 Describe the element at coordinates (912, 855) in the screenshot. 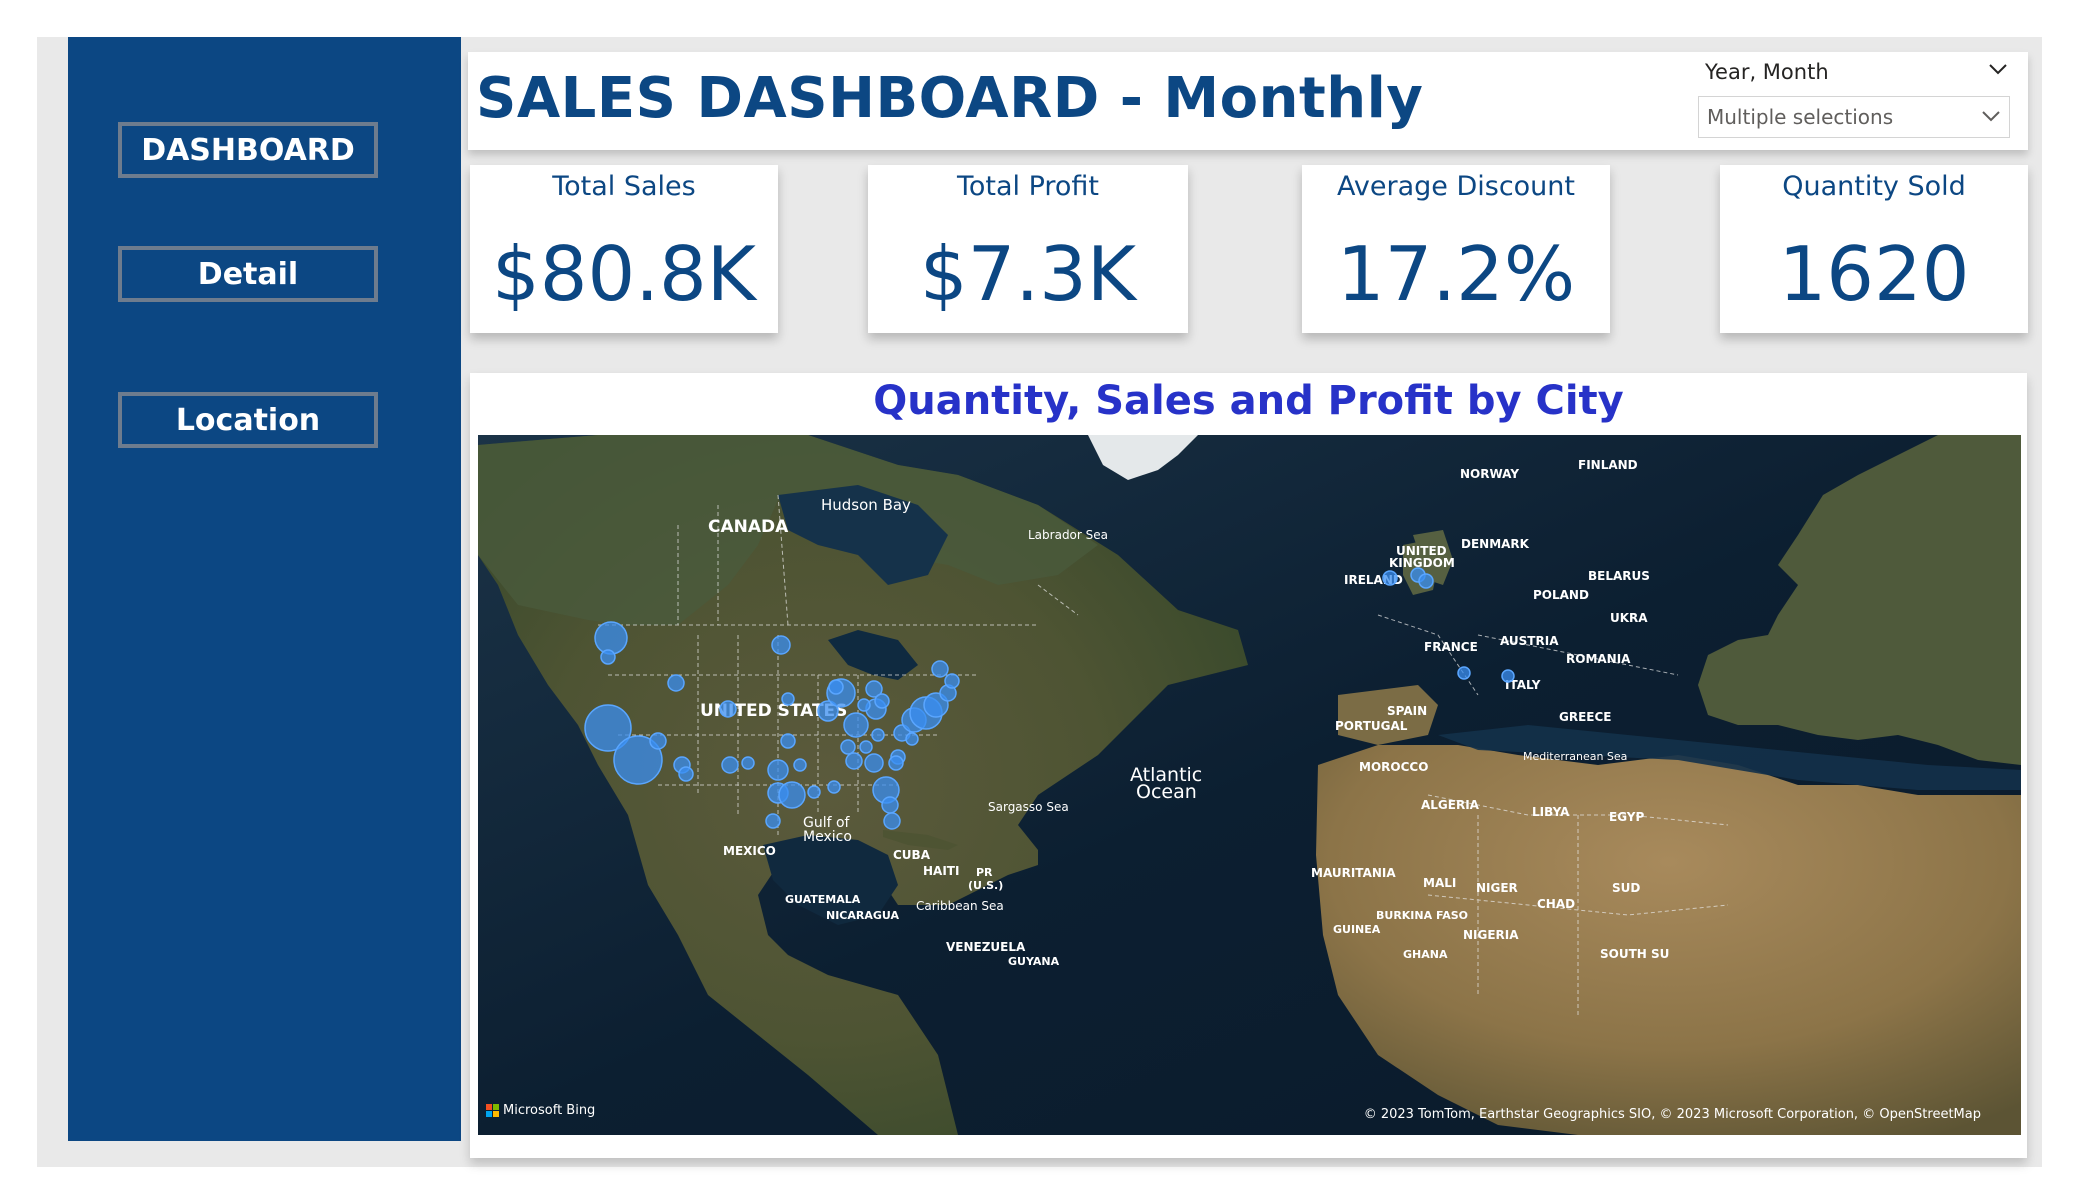

I see `svg-text: CUBA` at that location.